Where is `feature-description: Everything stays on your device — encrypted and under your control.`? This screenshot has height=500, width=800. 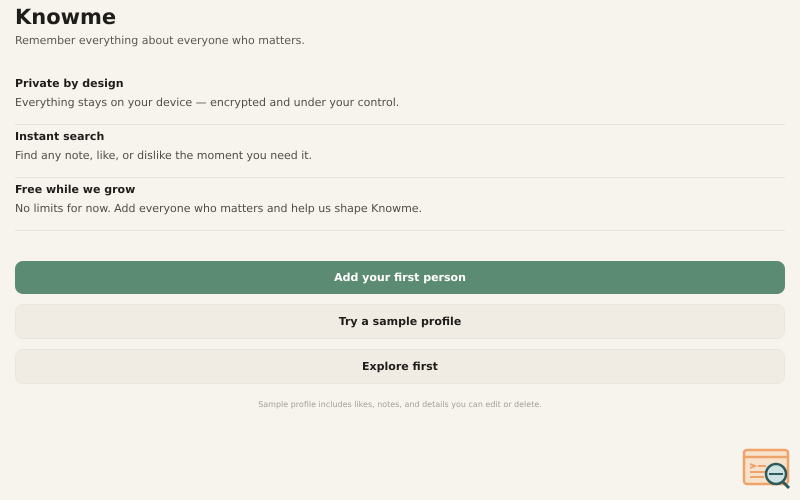 feature-description: Everything stays on your device — encrypted and under your control. is located at coordinates (207, 103).